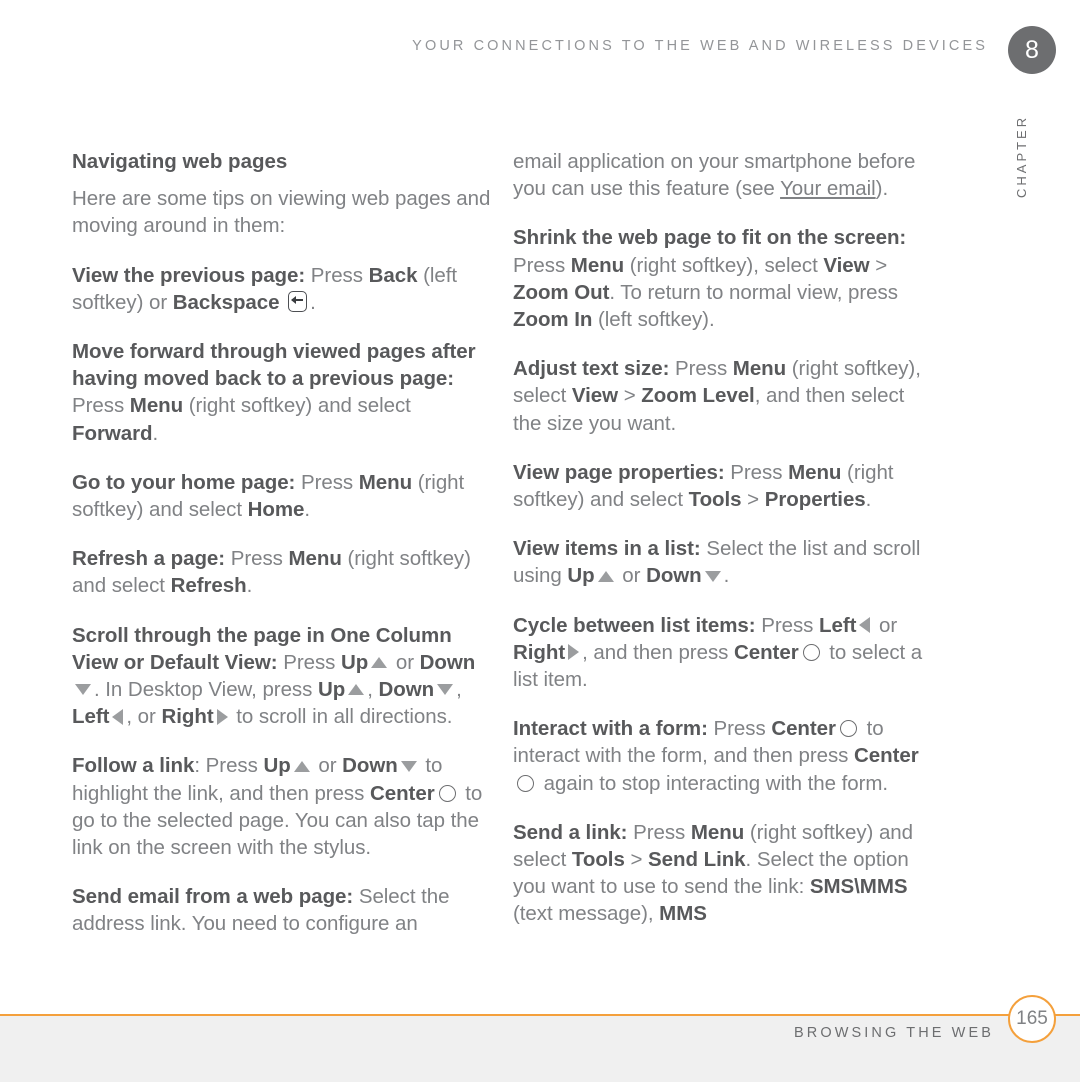 Image resolution: width=1080 pixels, height=1082 pixels. Describe the element at coordinates (610, 729) in the screenshot. I see `tip-term: Interact with a form:` at that location.